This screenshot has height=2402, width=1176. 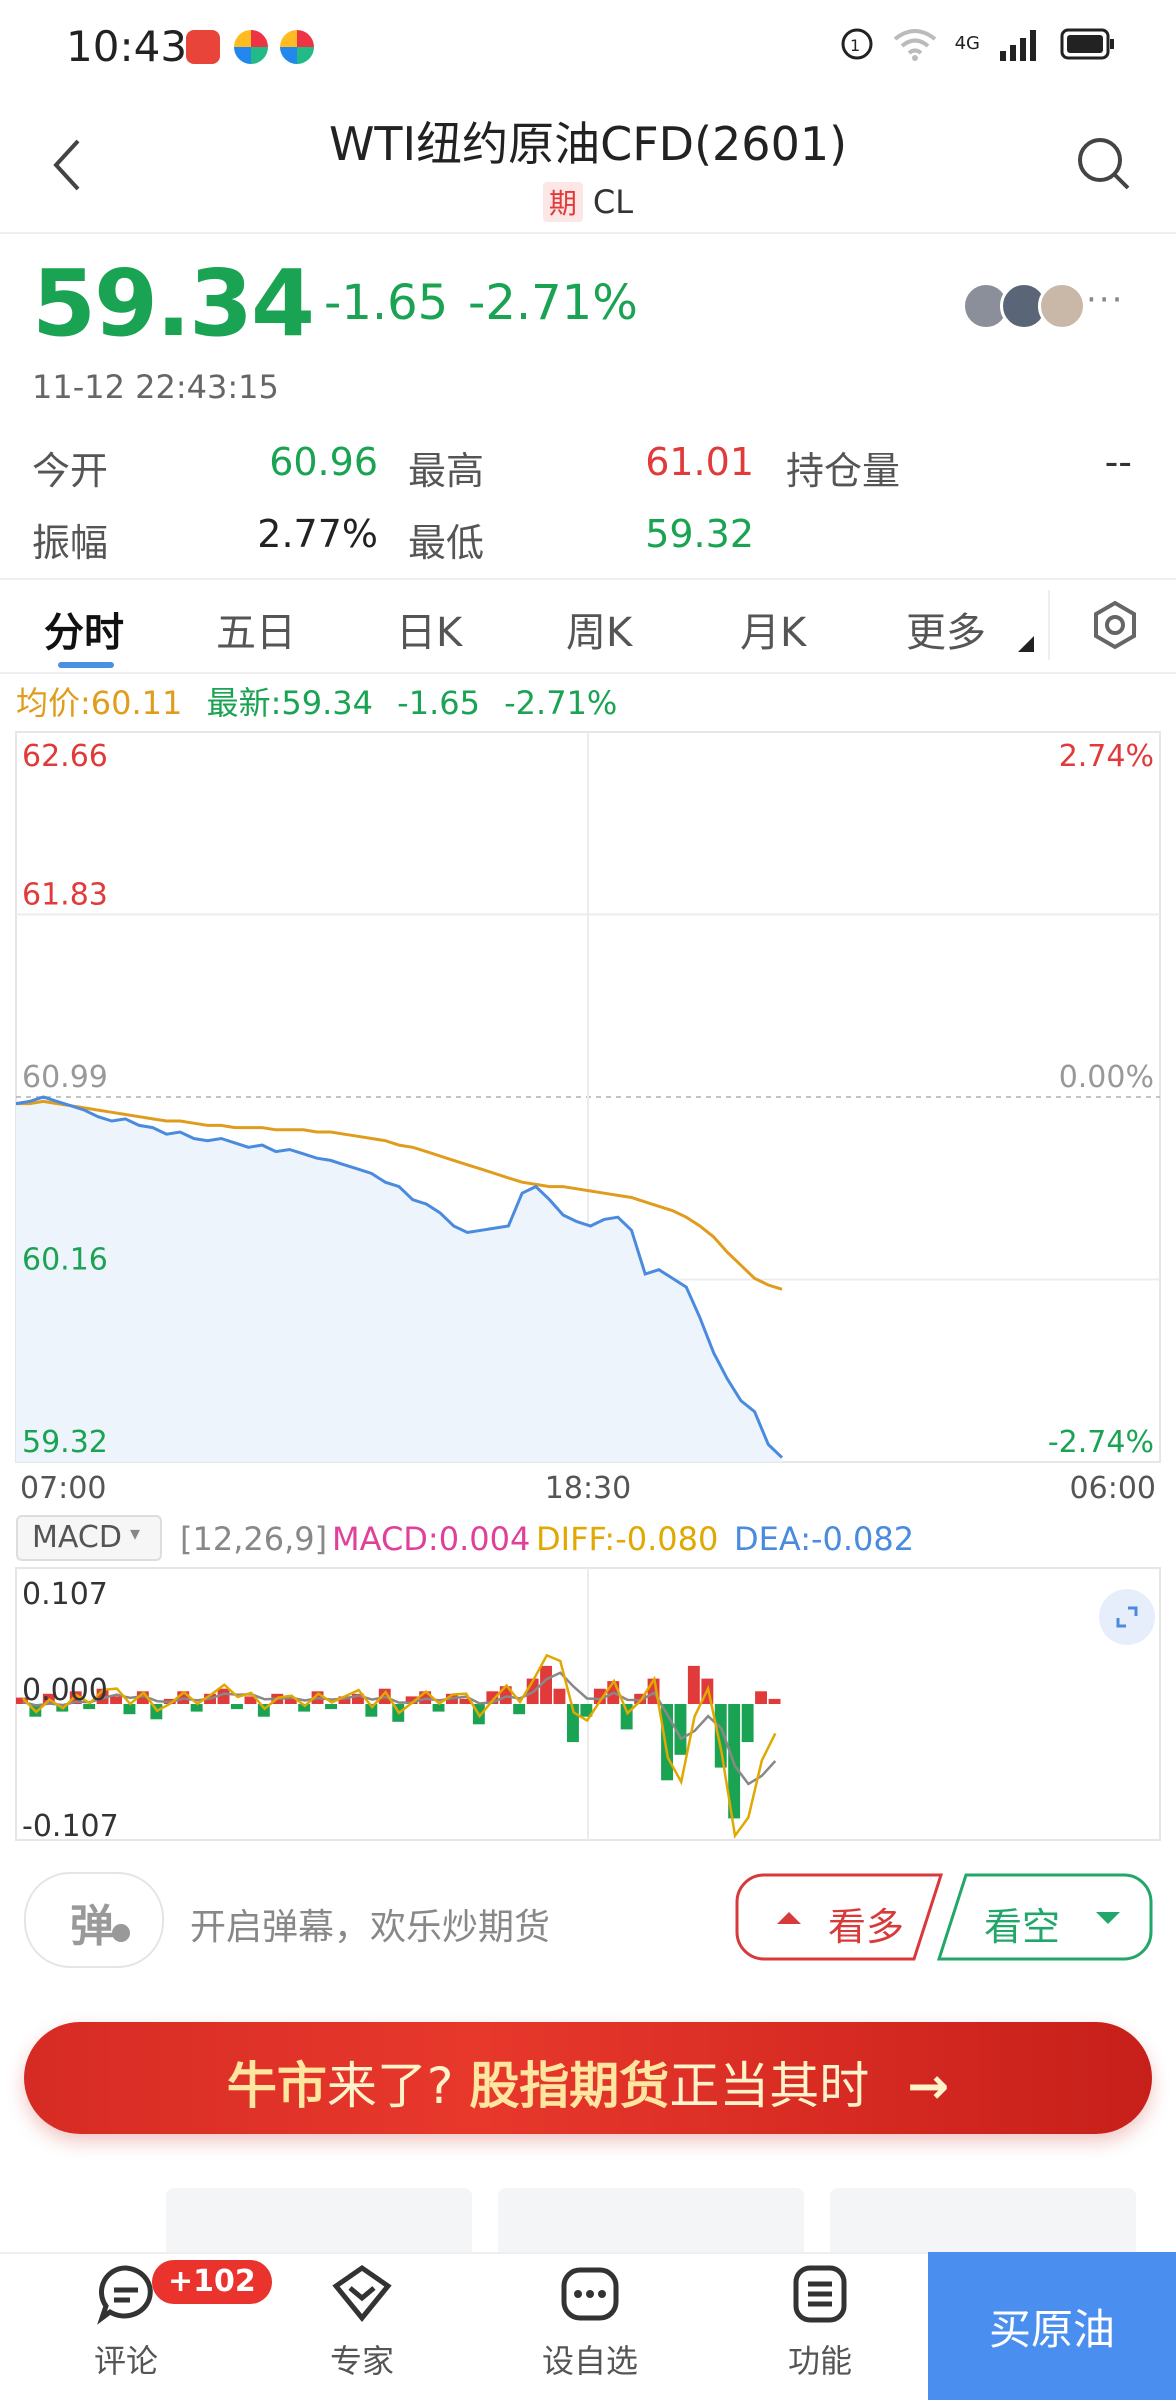 I want to click on open-interest-label: 持仓量, so click(x=843, y=471).